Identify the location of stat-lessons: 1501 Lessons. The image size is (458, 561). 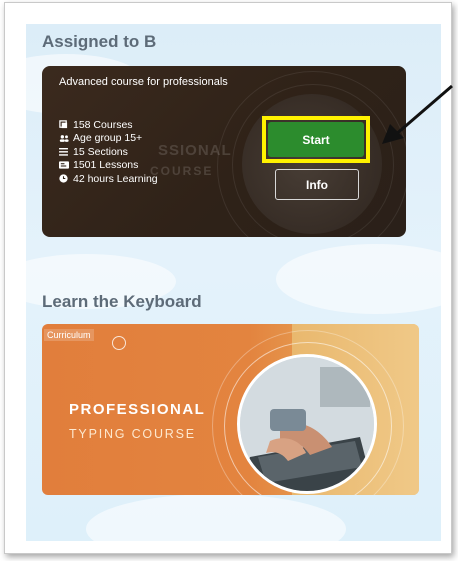
(108, 166).